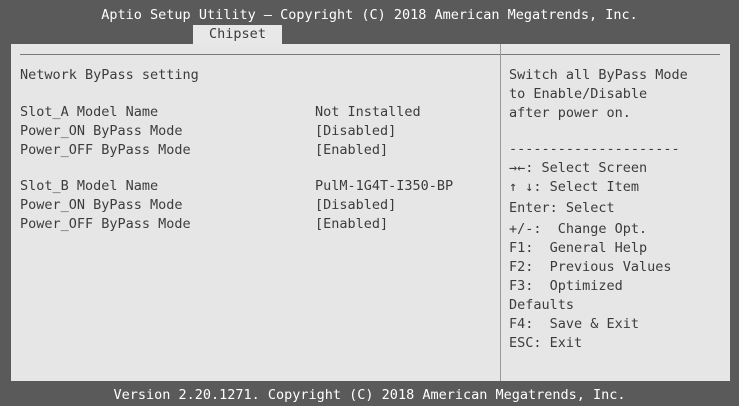  Describe the element at coordinates (578, 229) in the screenshot. I see `help-key-change-opt: +/-: Change Opt.` at that location.